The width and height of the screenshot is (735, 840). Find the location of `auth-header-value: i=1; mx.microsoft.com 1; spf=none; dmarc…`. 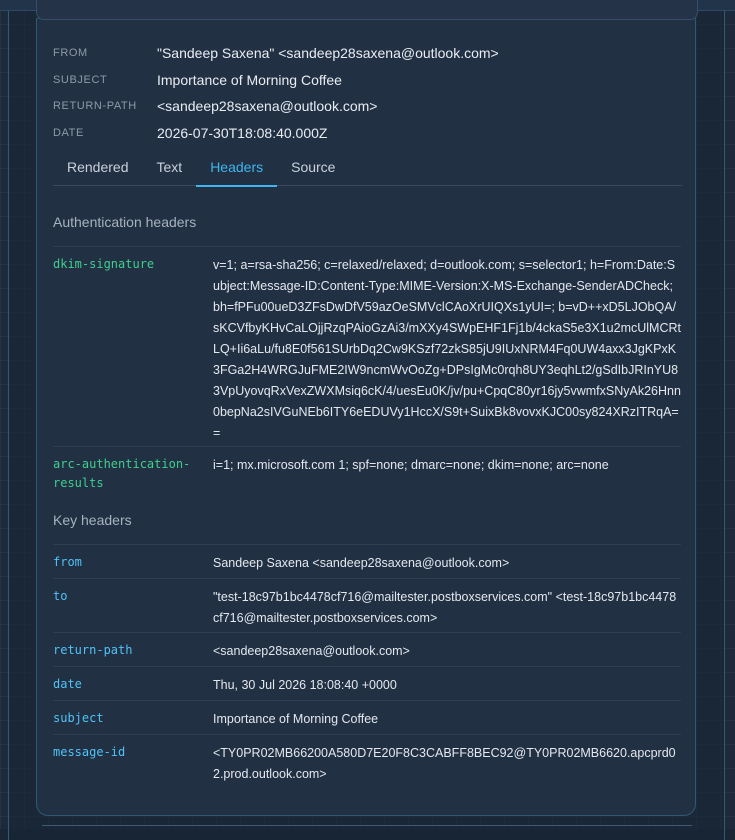

auth-header-value: i=1; mx.microsoft.com 1; spf=none; dmarc… is located at coordinates (411, 465).